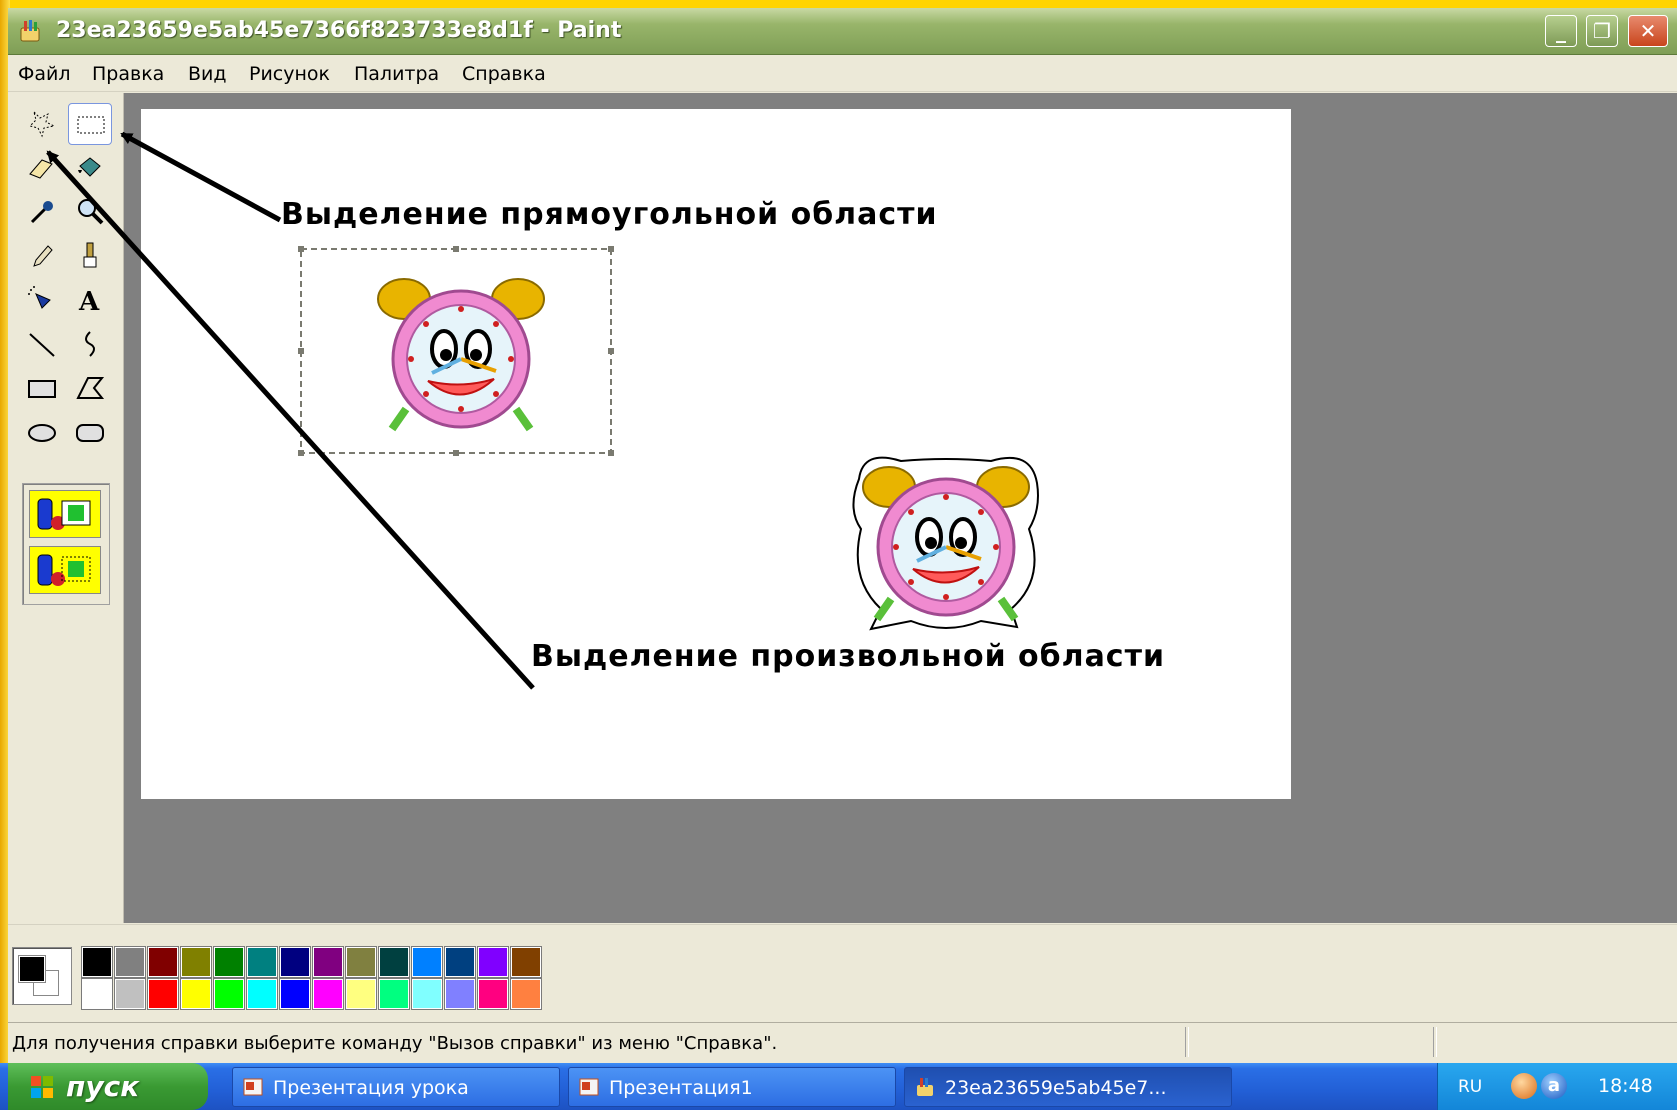 This screenshot has height=1110, width=1677. I want to click on start-button: пуск, so click(108, 1086).